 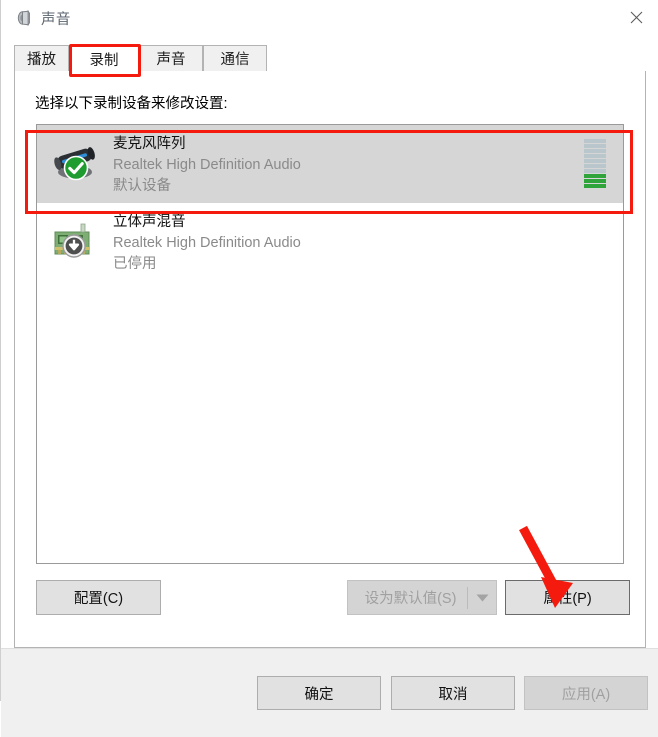 I want to click on set-default-split-button: 设为默认值(S), so click(x=422, y=597).